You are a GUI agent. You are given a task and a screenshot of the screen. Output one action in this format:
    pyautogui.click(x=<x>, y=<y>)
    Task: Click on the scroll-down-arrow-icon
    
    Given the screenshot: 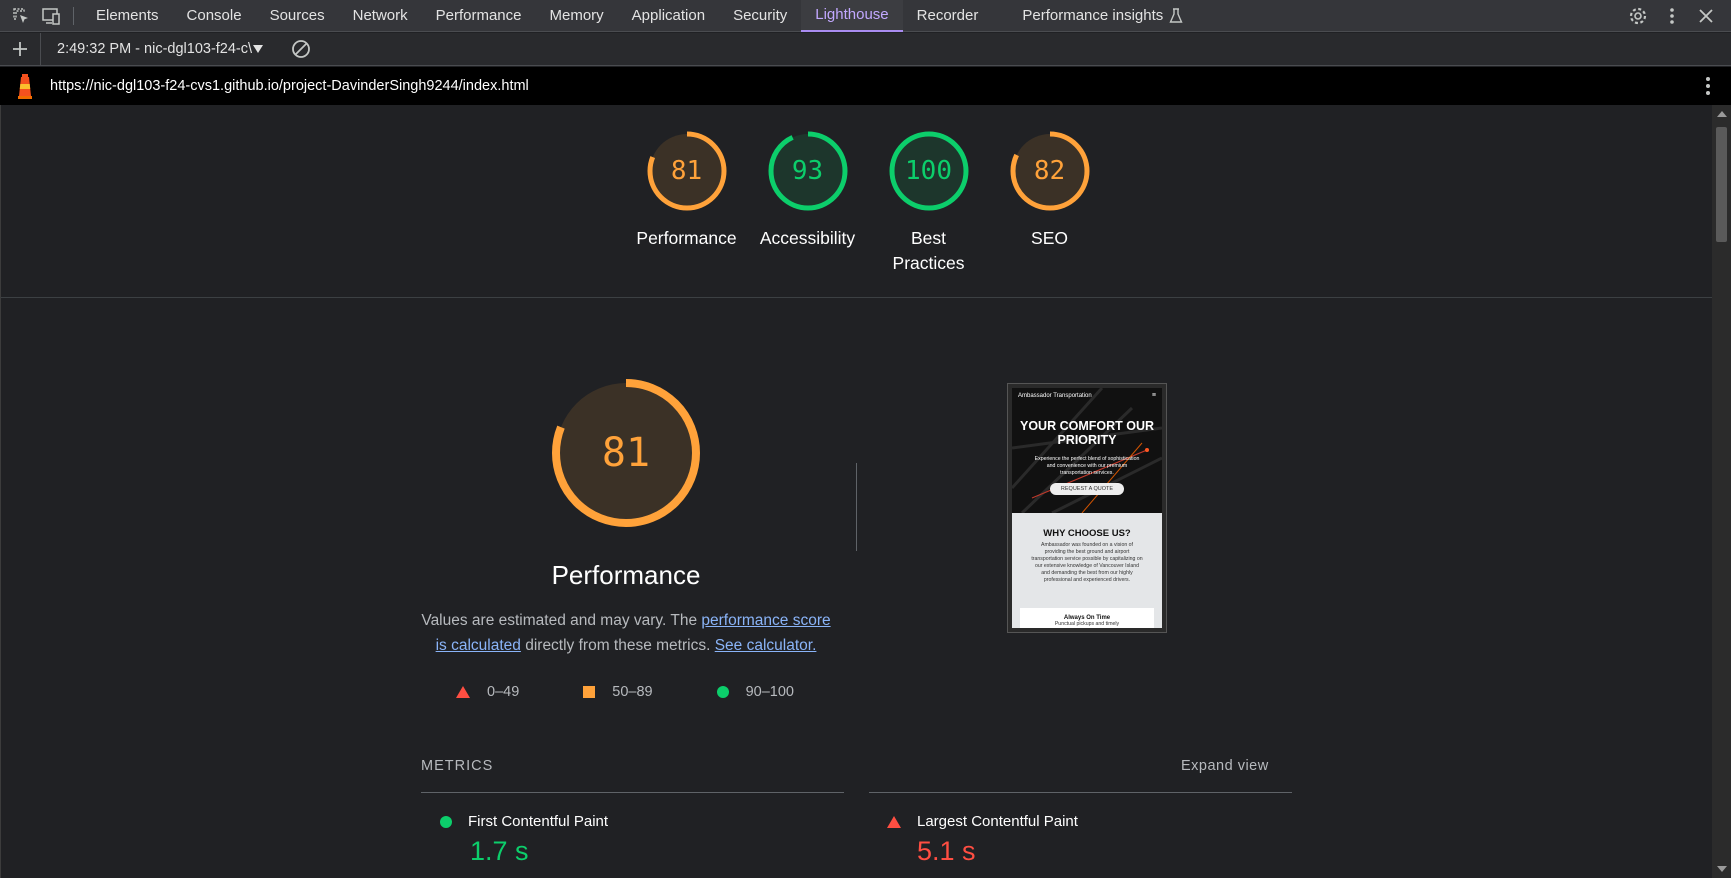 What is the action you would take?
    pyautogui.click(x=1722, y=869)
    